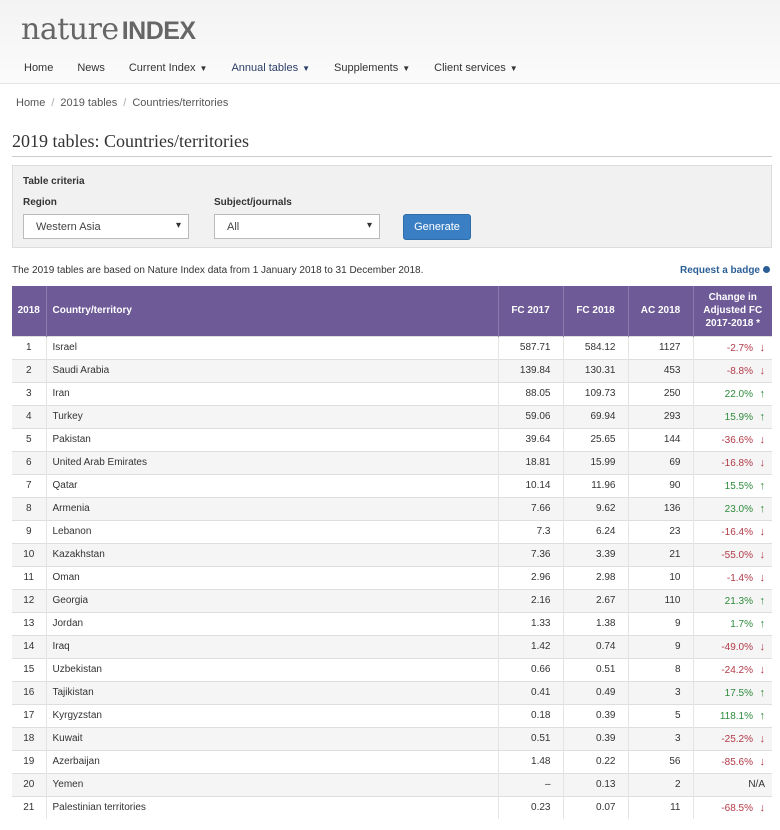 The width and height of the screenshot is (780, 830). What do you see at coordinates (531, 416) in the screenshot?
I see `fc2017-cell: 59.06` at bounding box center [531, 416].